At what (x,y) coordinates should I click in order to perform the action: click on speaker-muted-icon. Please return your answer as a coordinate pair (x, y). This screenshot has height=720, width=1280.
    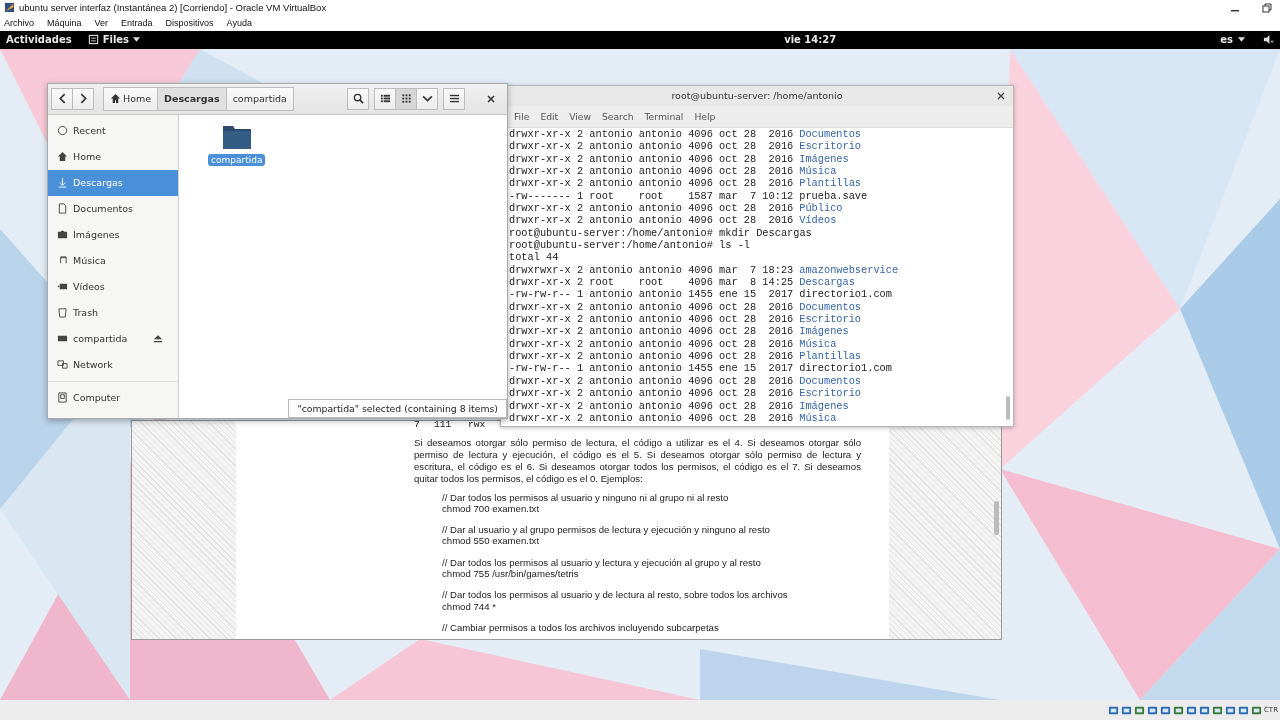
    Looking at the image, I should click on (1268, 40).